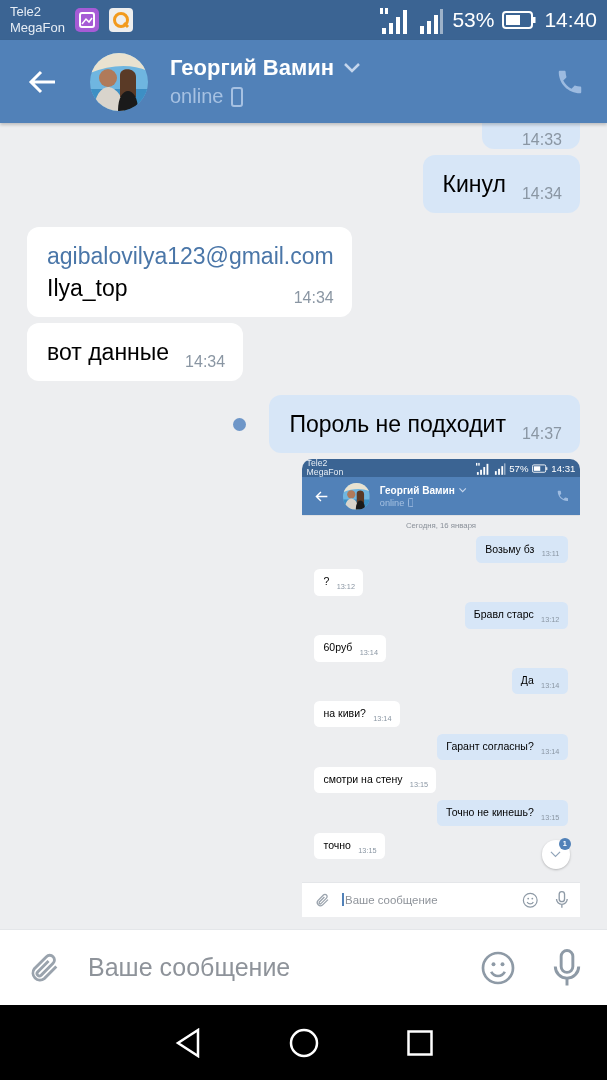 This screenshot has width=607, height=1080. Describe the element at coordinates (303, 1042) in the screenshot. I see `home-circle-icon` at that location.